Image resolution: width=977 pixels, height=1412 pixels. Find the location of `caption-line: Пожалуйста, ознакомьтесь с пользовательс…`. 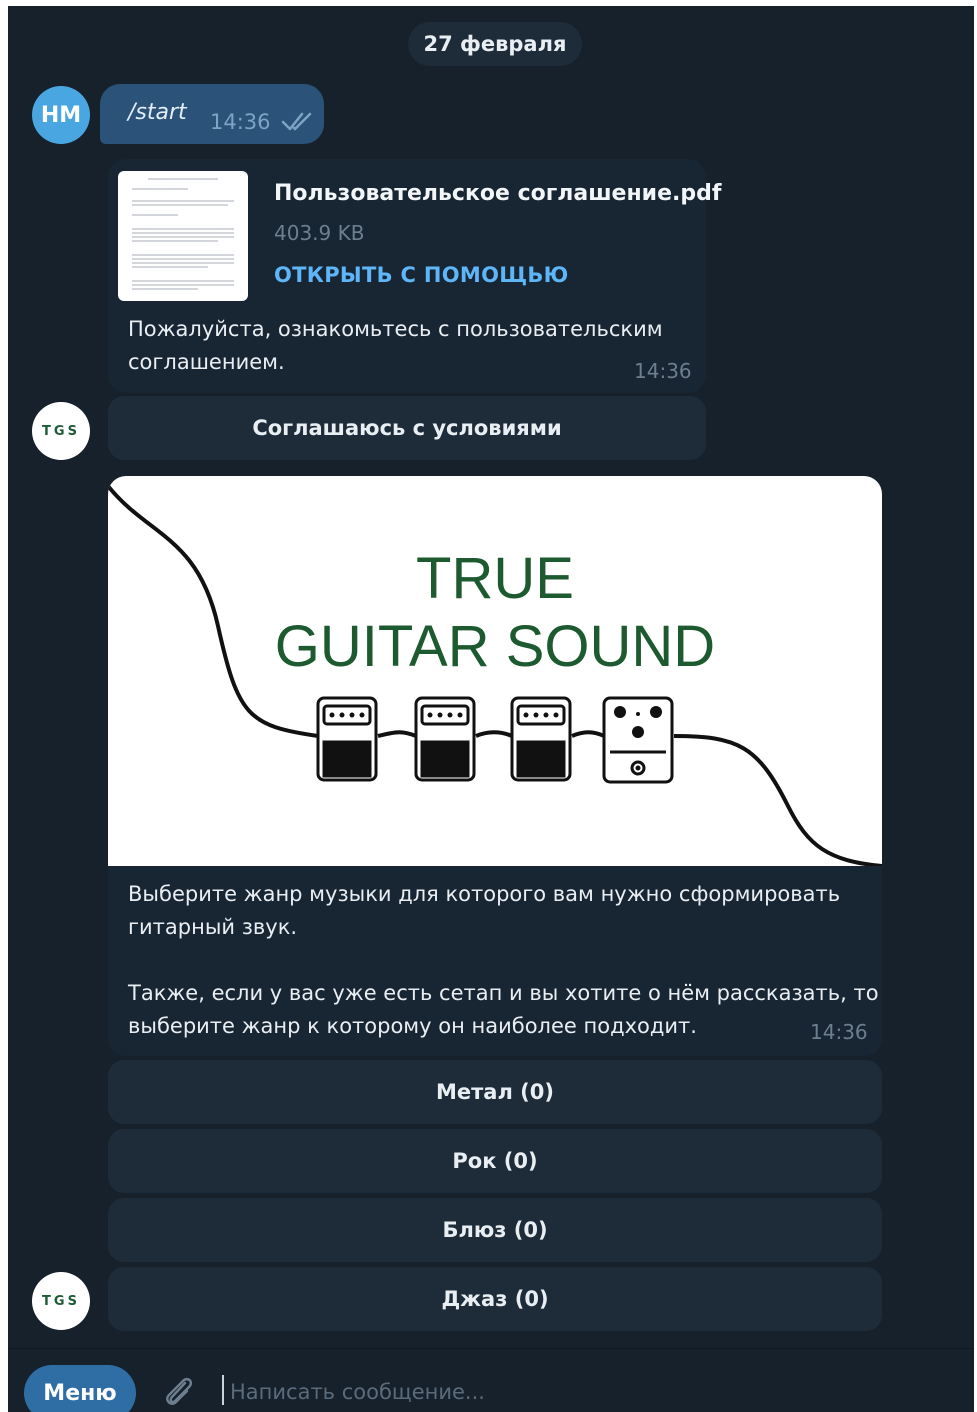

caption-line: Пожалуйста, ознакомьтесь с пользовательс… is located at coordinates (395, 329).